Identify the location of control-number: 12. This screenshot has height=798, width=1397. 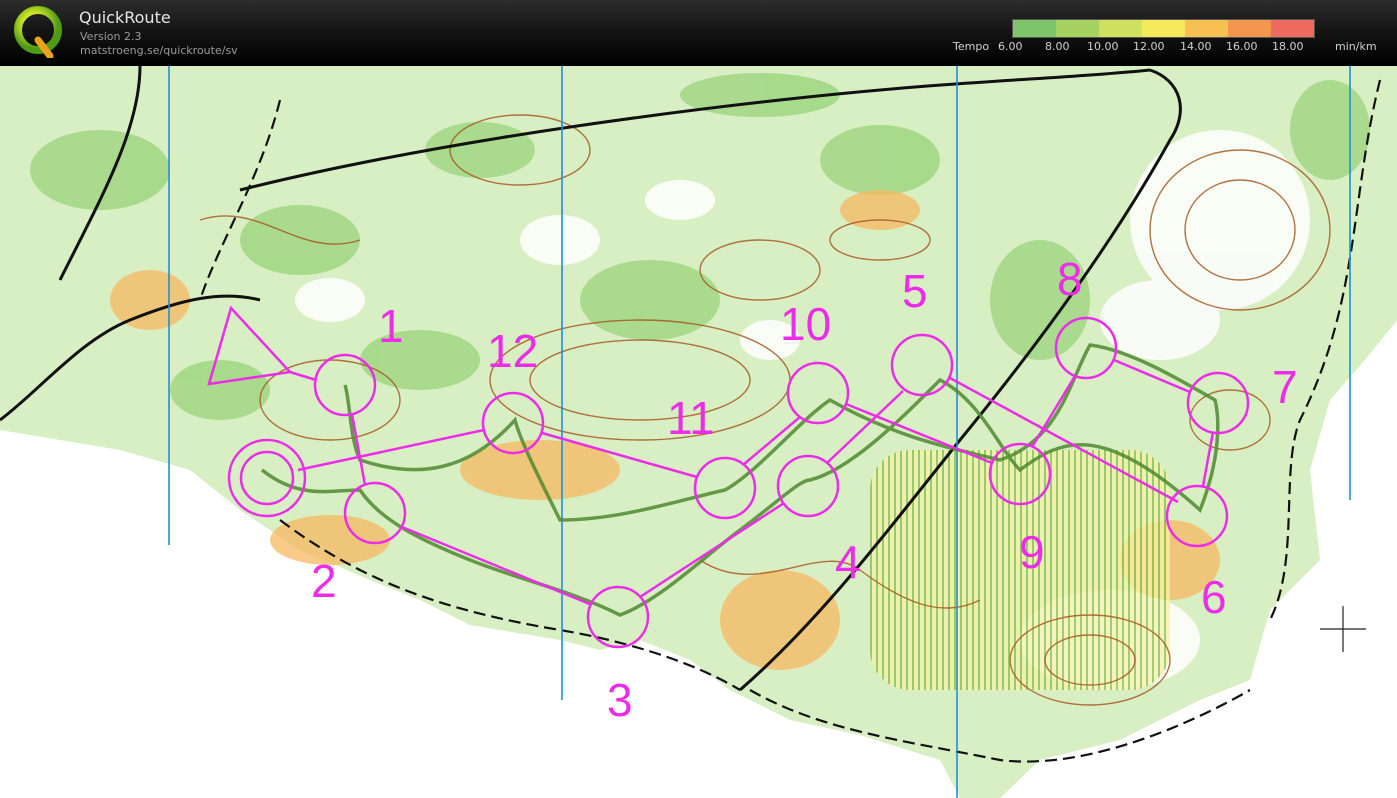
(512, 351).